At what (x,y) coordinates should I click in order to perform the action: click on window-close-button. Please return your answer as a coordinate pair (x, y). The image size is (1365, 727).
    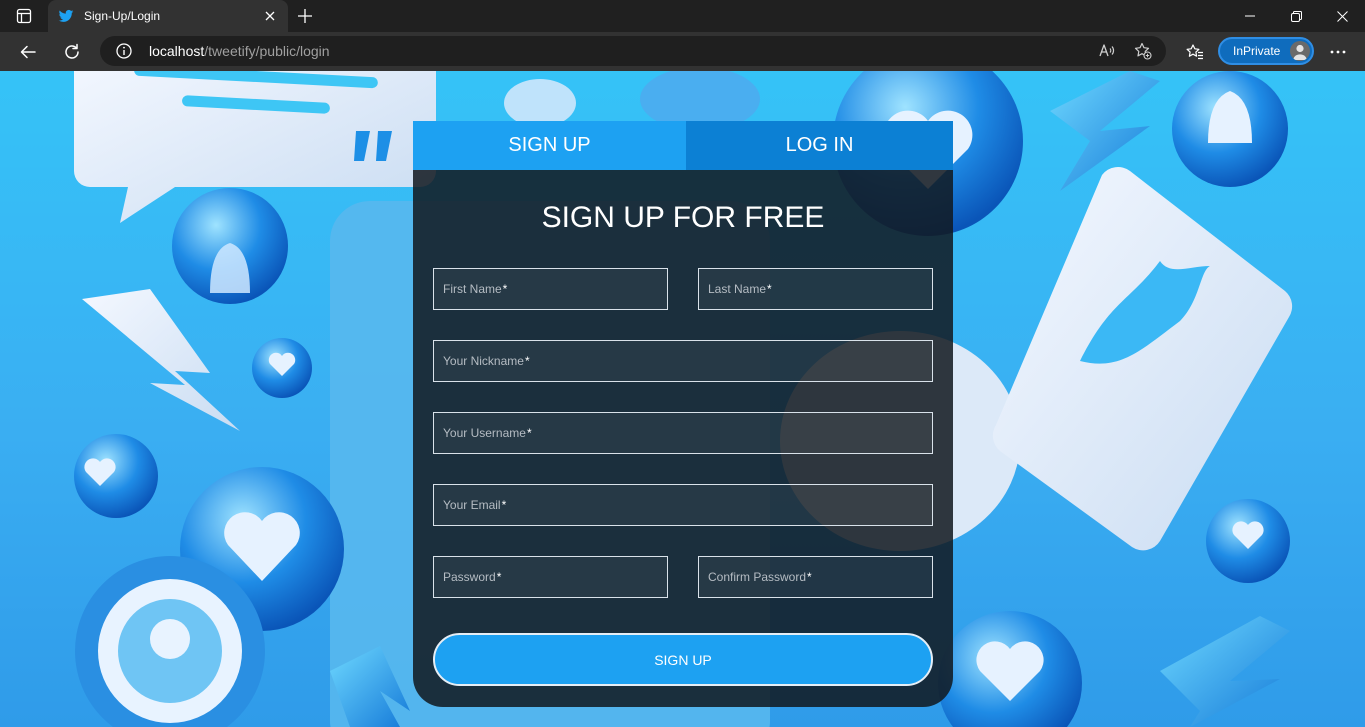
    Looking at the image, I should click on (1342, 16).